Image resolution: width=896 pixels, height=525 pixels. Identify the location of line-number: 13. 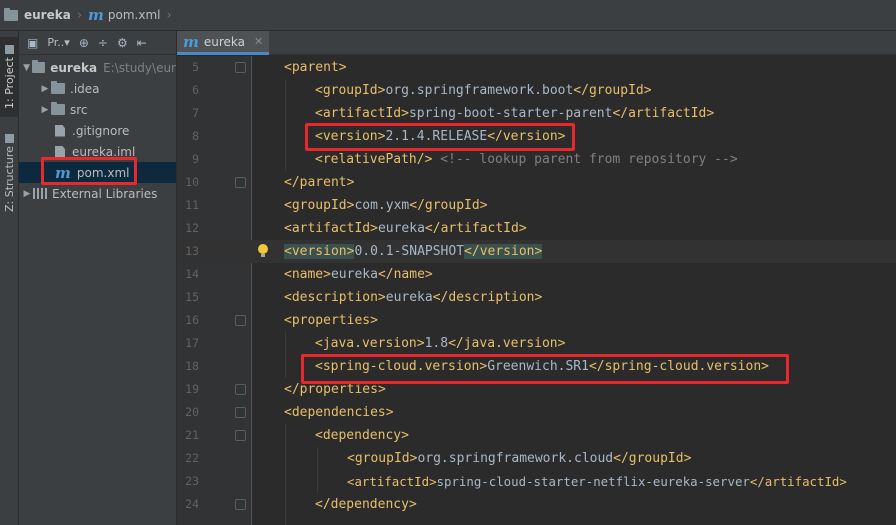
(192, 251).